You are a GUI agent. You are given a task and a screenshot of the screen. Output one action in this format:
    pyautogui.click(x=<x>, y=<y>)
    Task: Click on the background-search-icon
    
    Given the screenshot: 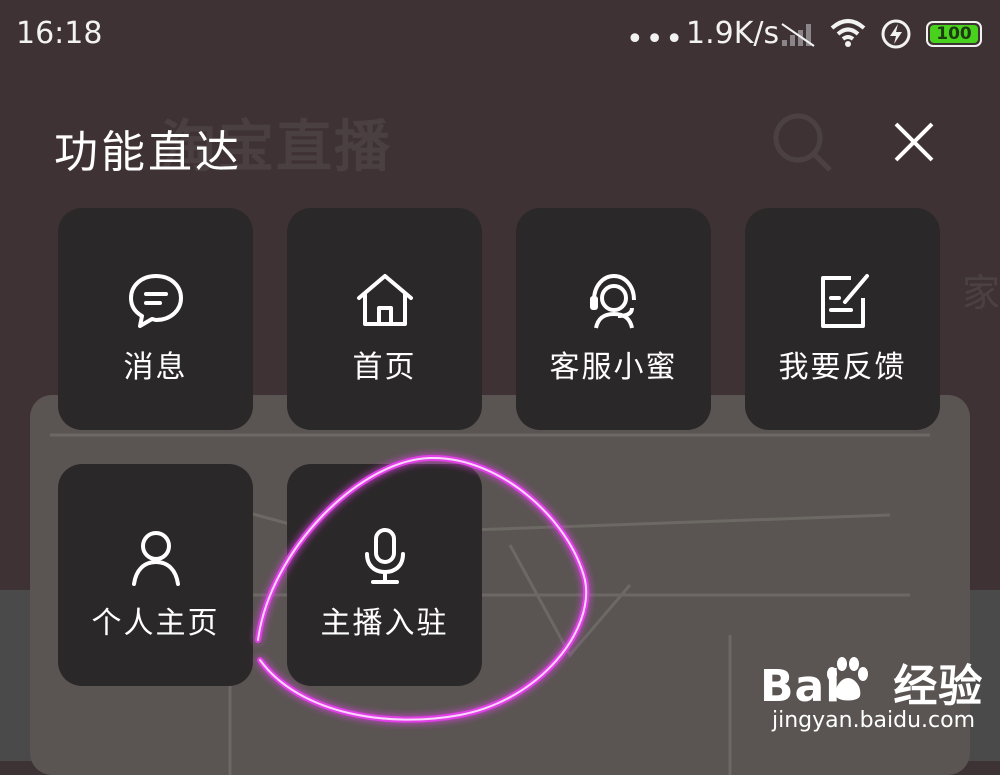 What is the action you would take?
    pyautogui.click(x=802, y=142)
    